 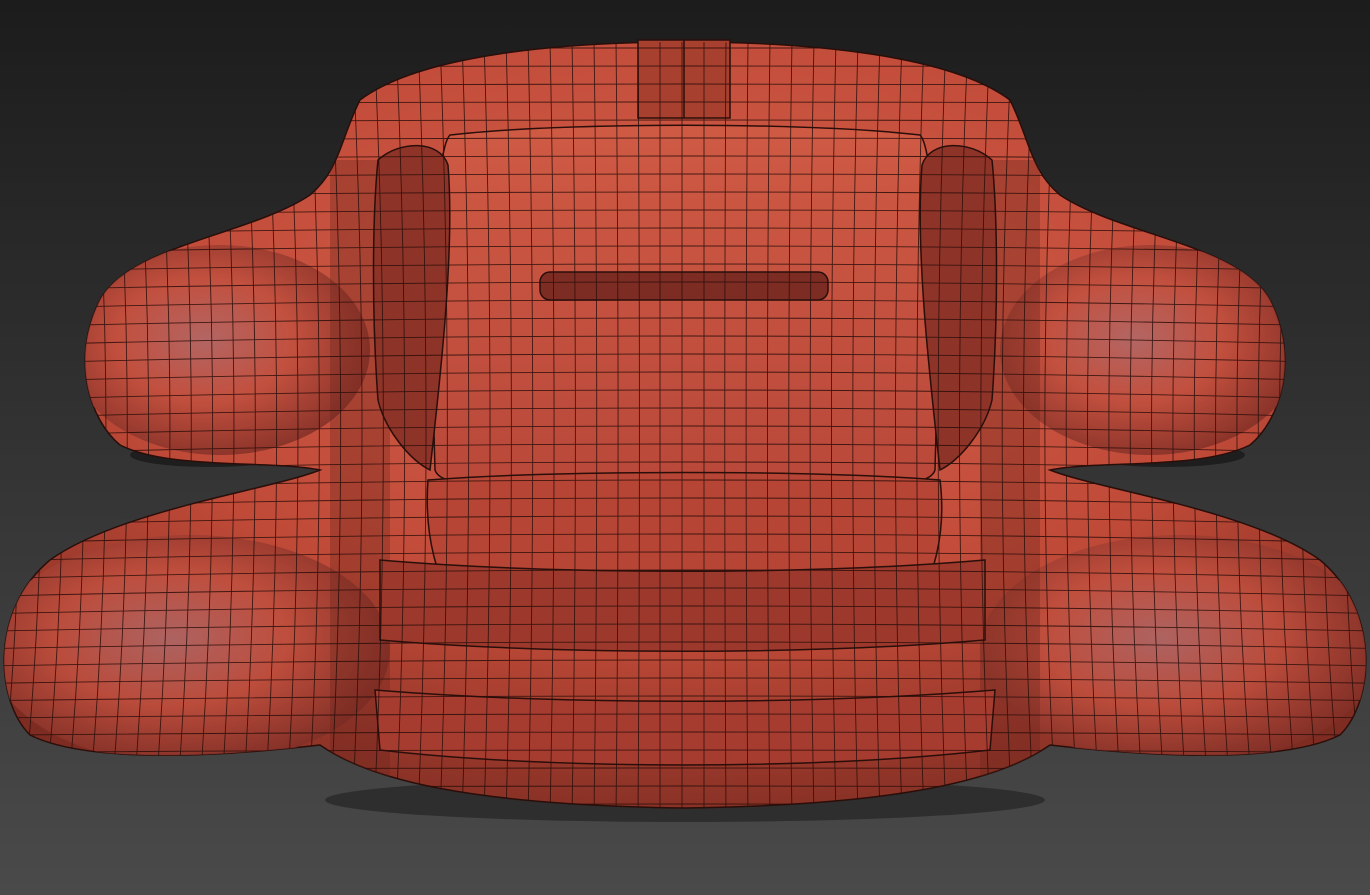 What do you see at coordinates (685, 727) in the screenshot?
I see `rear-bumper` at bounding box center [685, 727].